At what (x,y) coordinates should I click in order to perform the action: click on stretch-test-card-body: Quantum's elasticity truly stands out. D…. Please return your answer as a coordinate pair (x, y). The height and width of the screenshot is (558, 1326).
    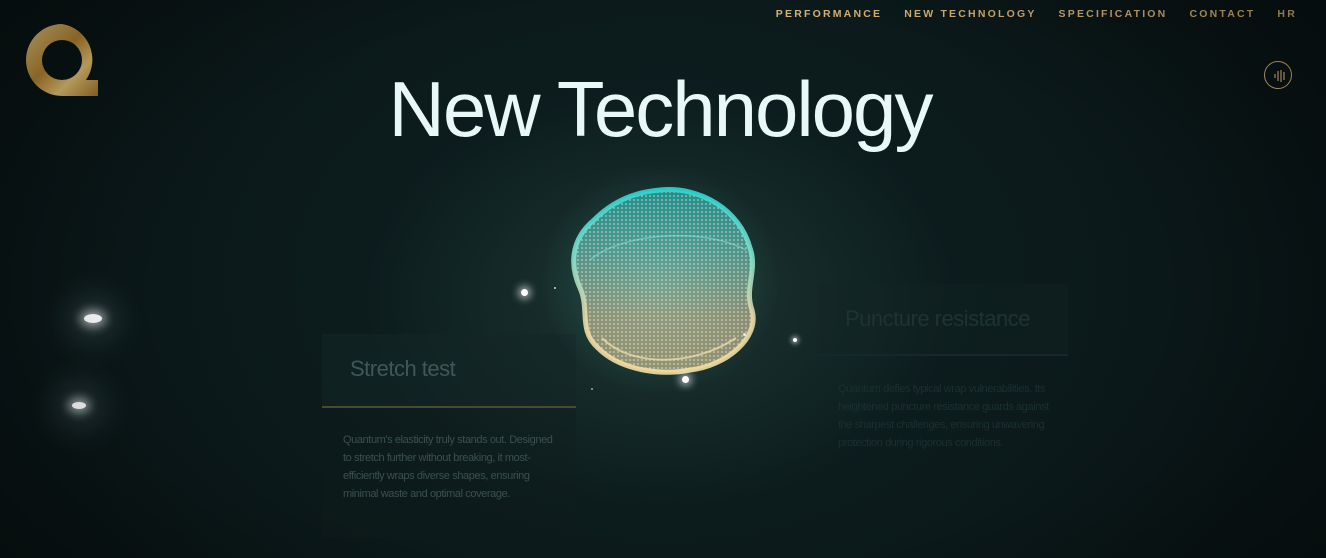
    Looking at the image, I should click on (449, 473).